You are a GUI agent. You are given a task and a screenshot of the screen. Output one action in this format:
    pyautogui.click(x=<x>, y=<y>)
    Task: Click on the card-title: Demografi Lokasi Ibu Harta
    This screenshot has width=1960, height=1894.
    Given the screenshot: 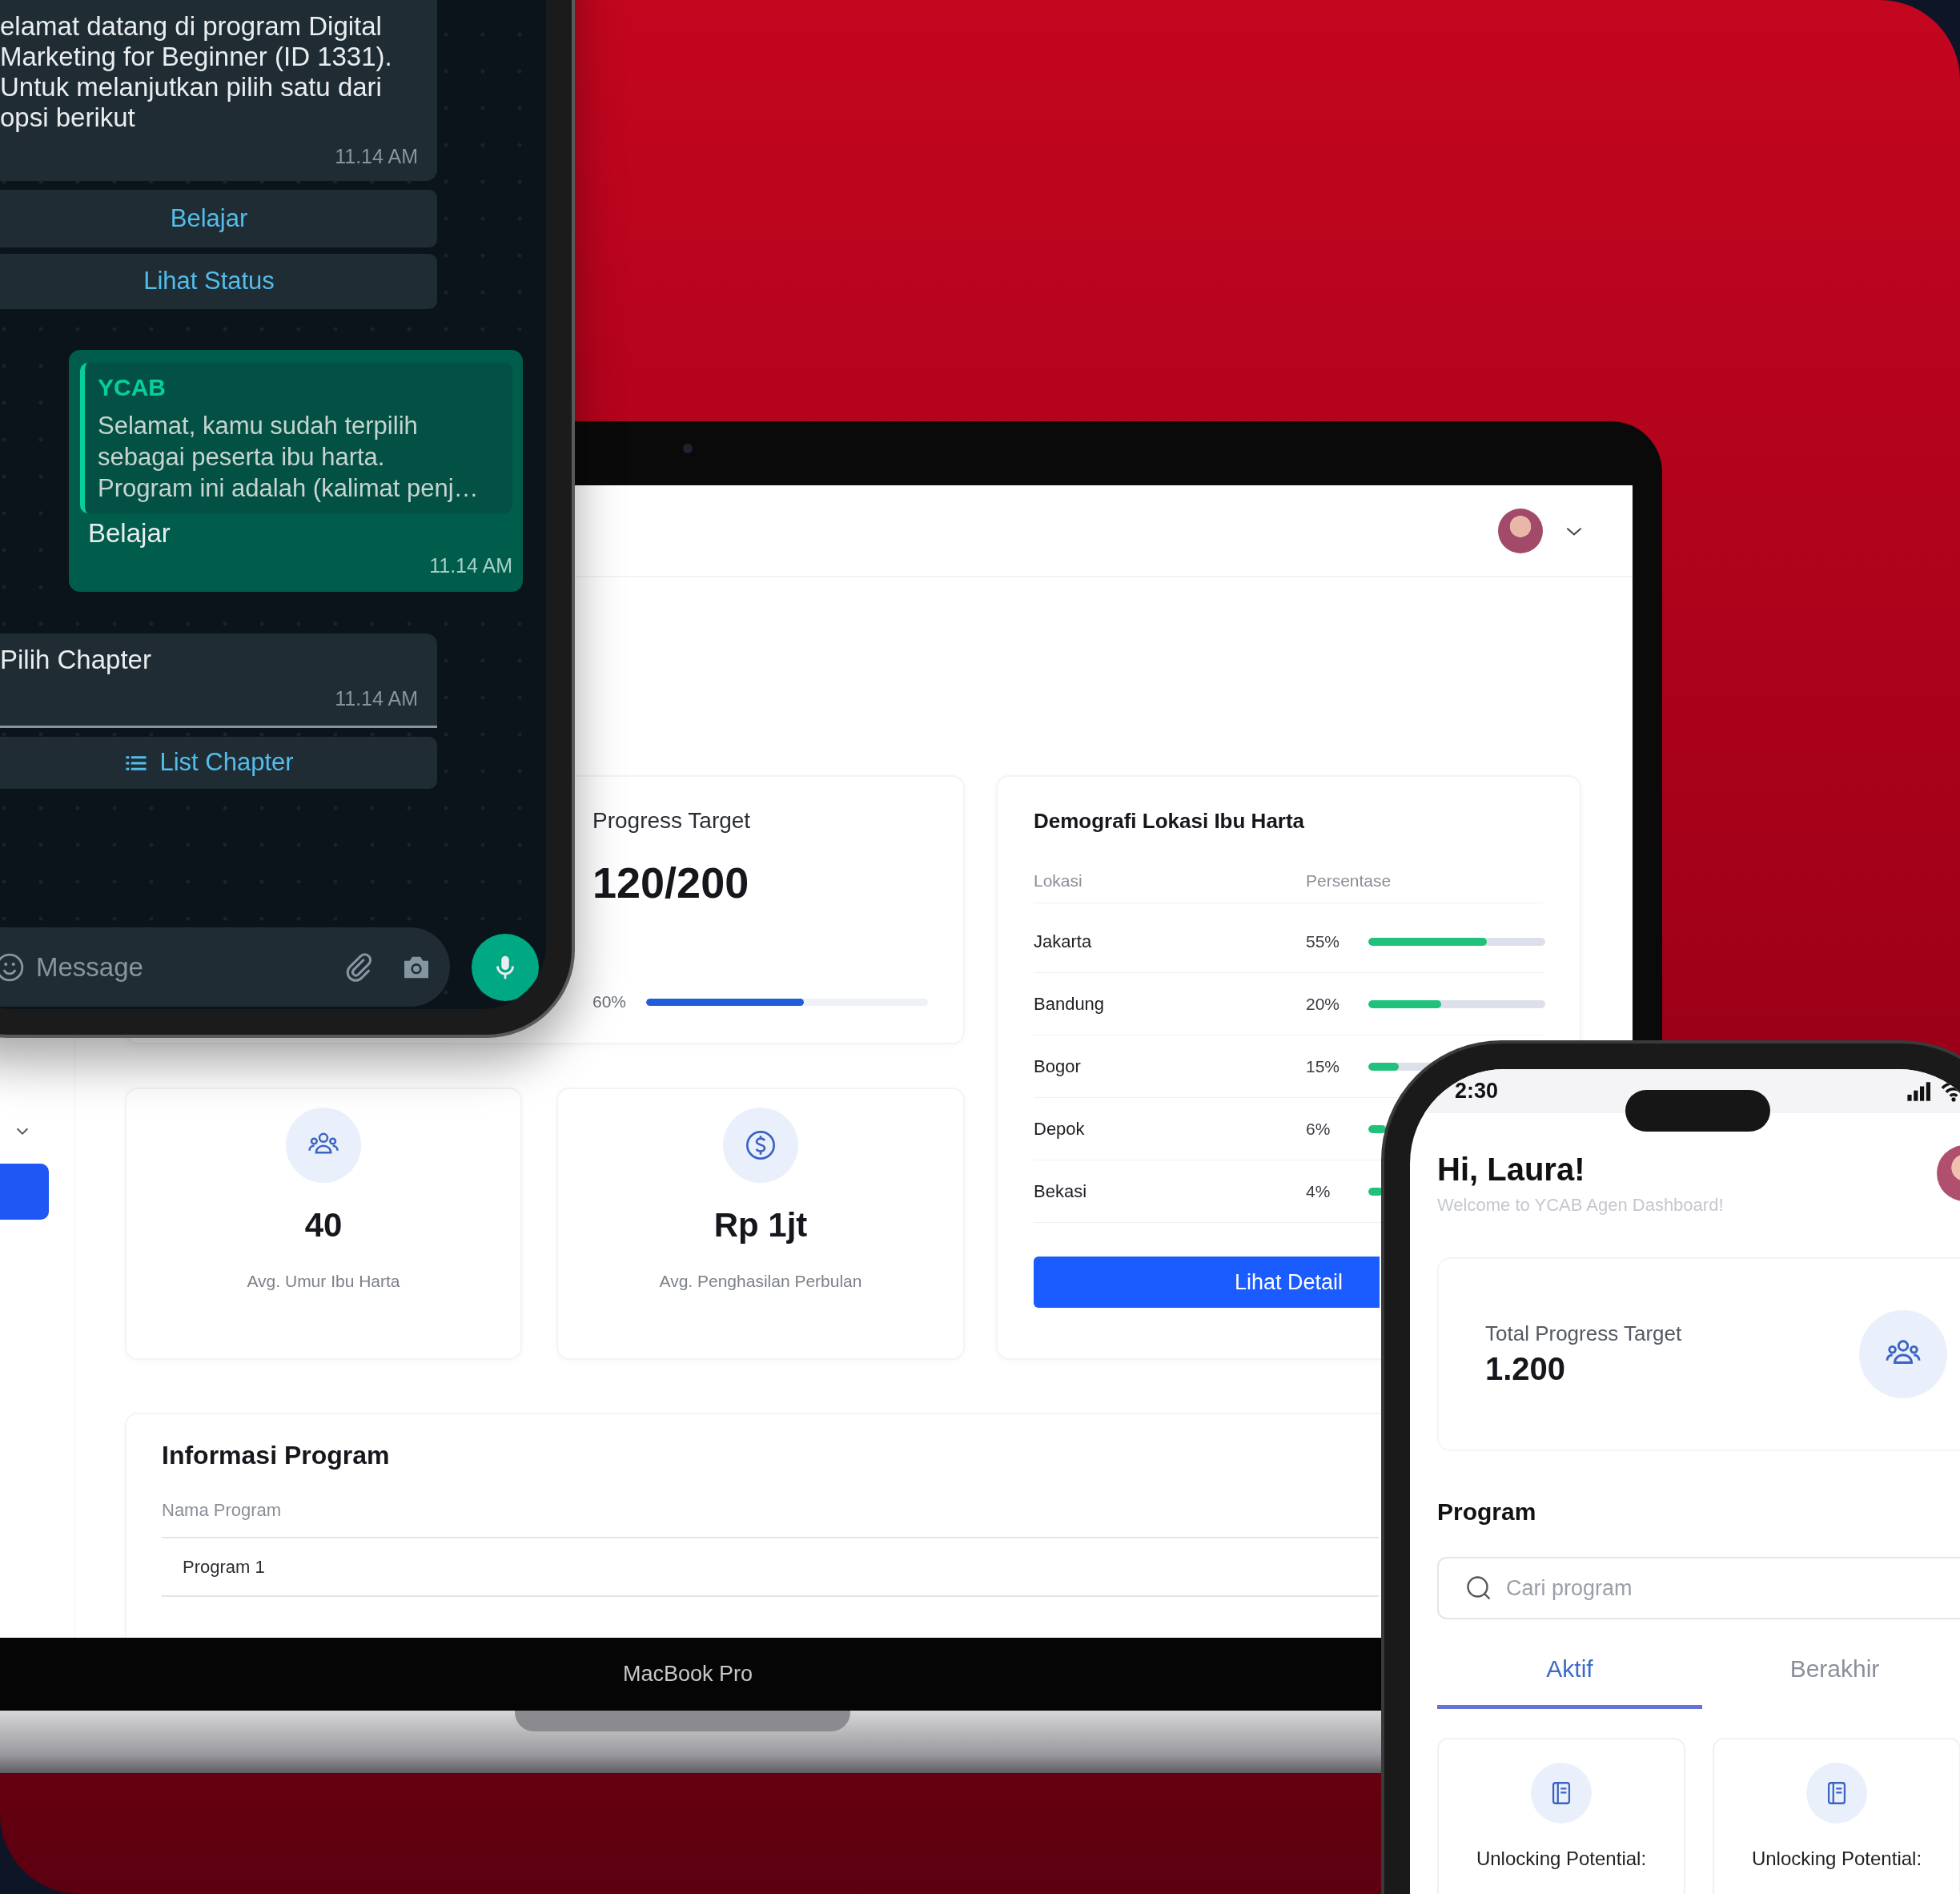 What is the action you would take?
    pyautogui.click(x=1170, y=821)
    